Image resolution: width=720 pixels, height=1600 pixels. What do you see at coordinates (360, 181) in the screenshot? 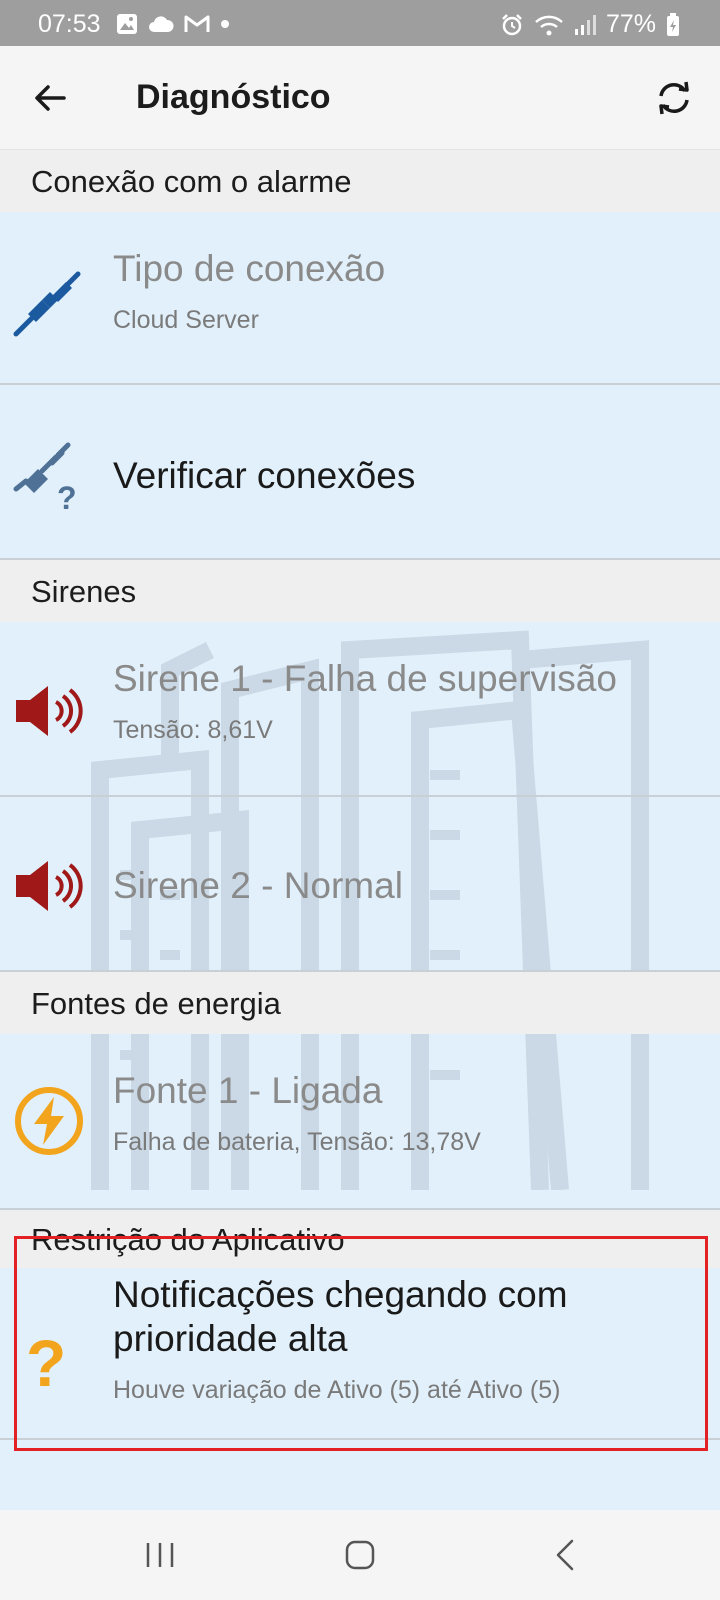
I see `section-header-connection: Conexão com o alarme` at bounding box center [360, 181].